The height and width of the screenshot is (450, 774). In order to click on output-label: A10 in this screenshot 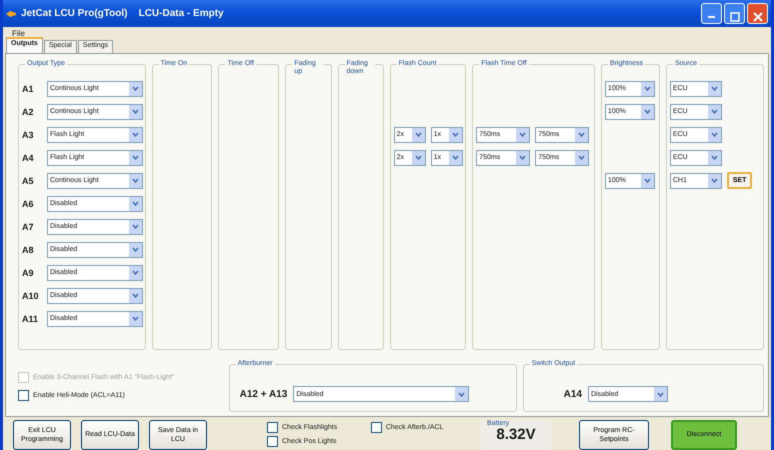, I will do `click(31, 295)`.